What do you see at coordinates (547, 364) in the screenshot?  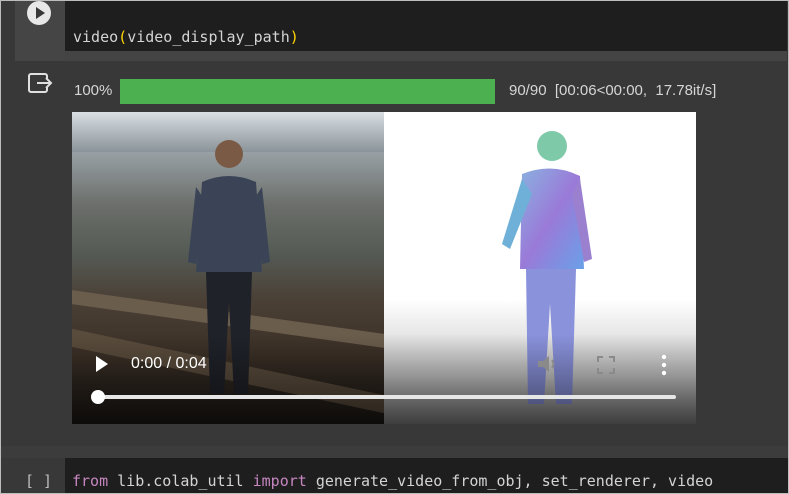 I see `volume-icon` at bounding box center [547, 364].